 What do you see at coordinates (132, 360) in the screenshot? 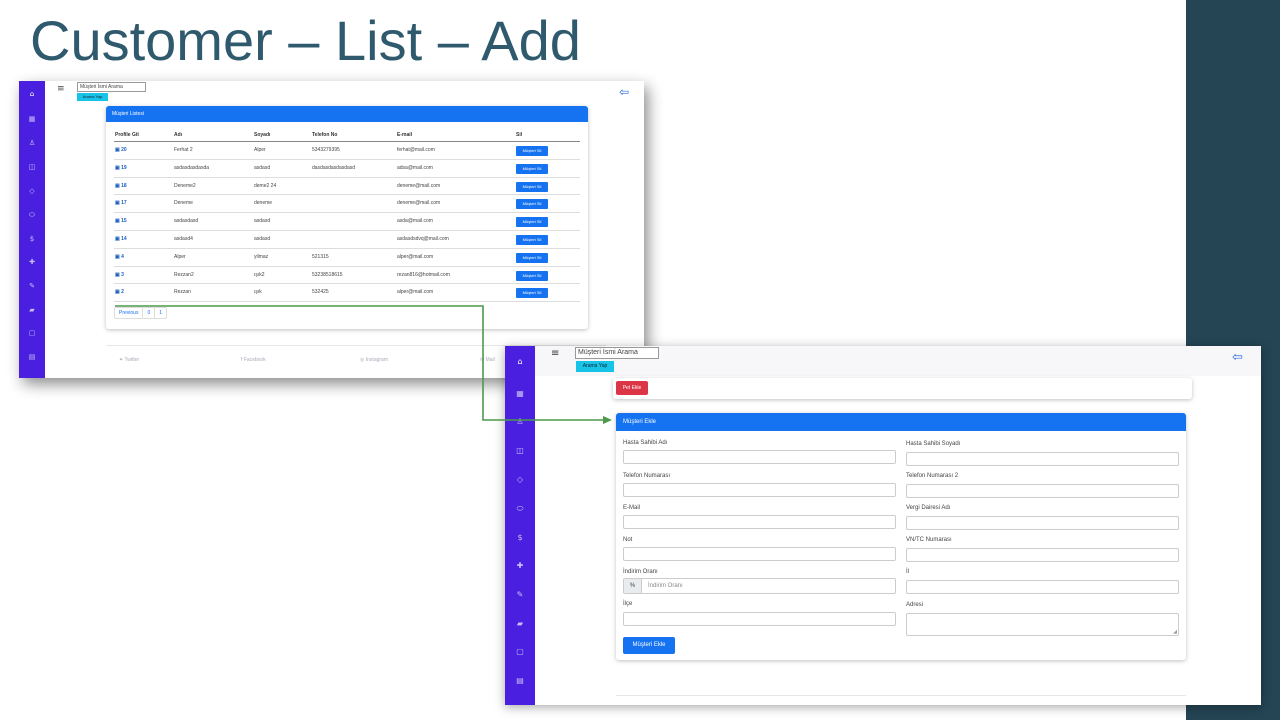
I see `footer-label: Twitter` at bounding box center [132, 360].